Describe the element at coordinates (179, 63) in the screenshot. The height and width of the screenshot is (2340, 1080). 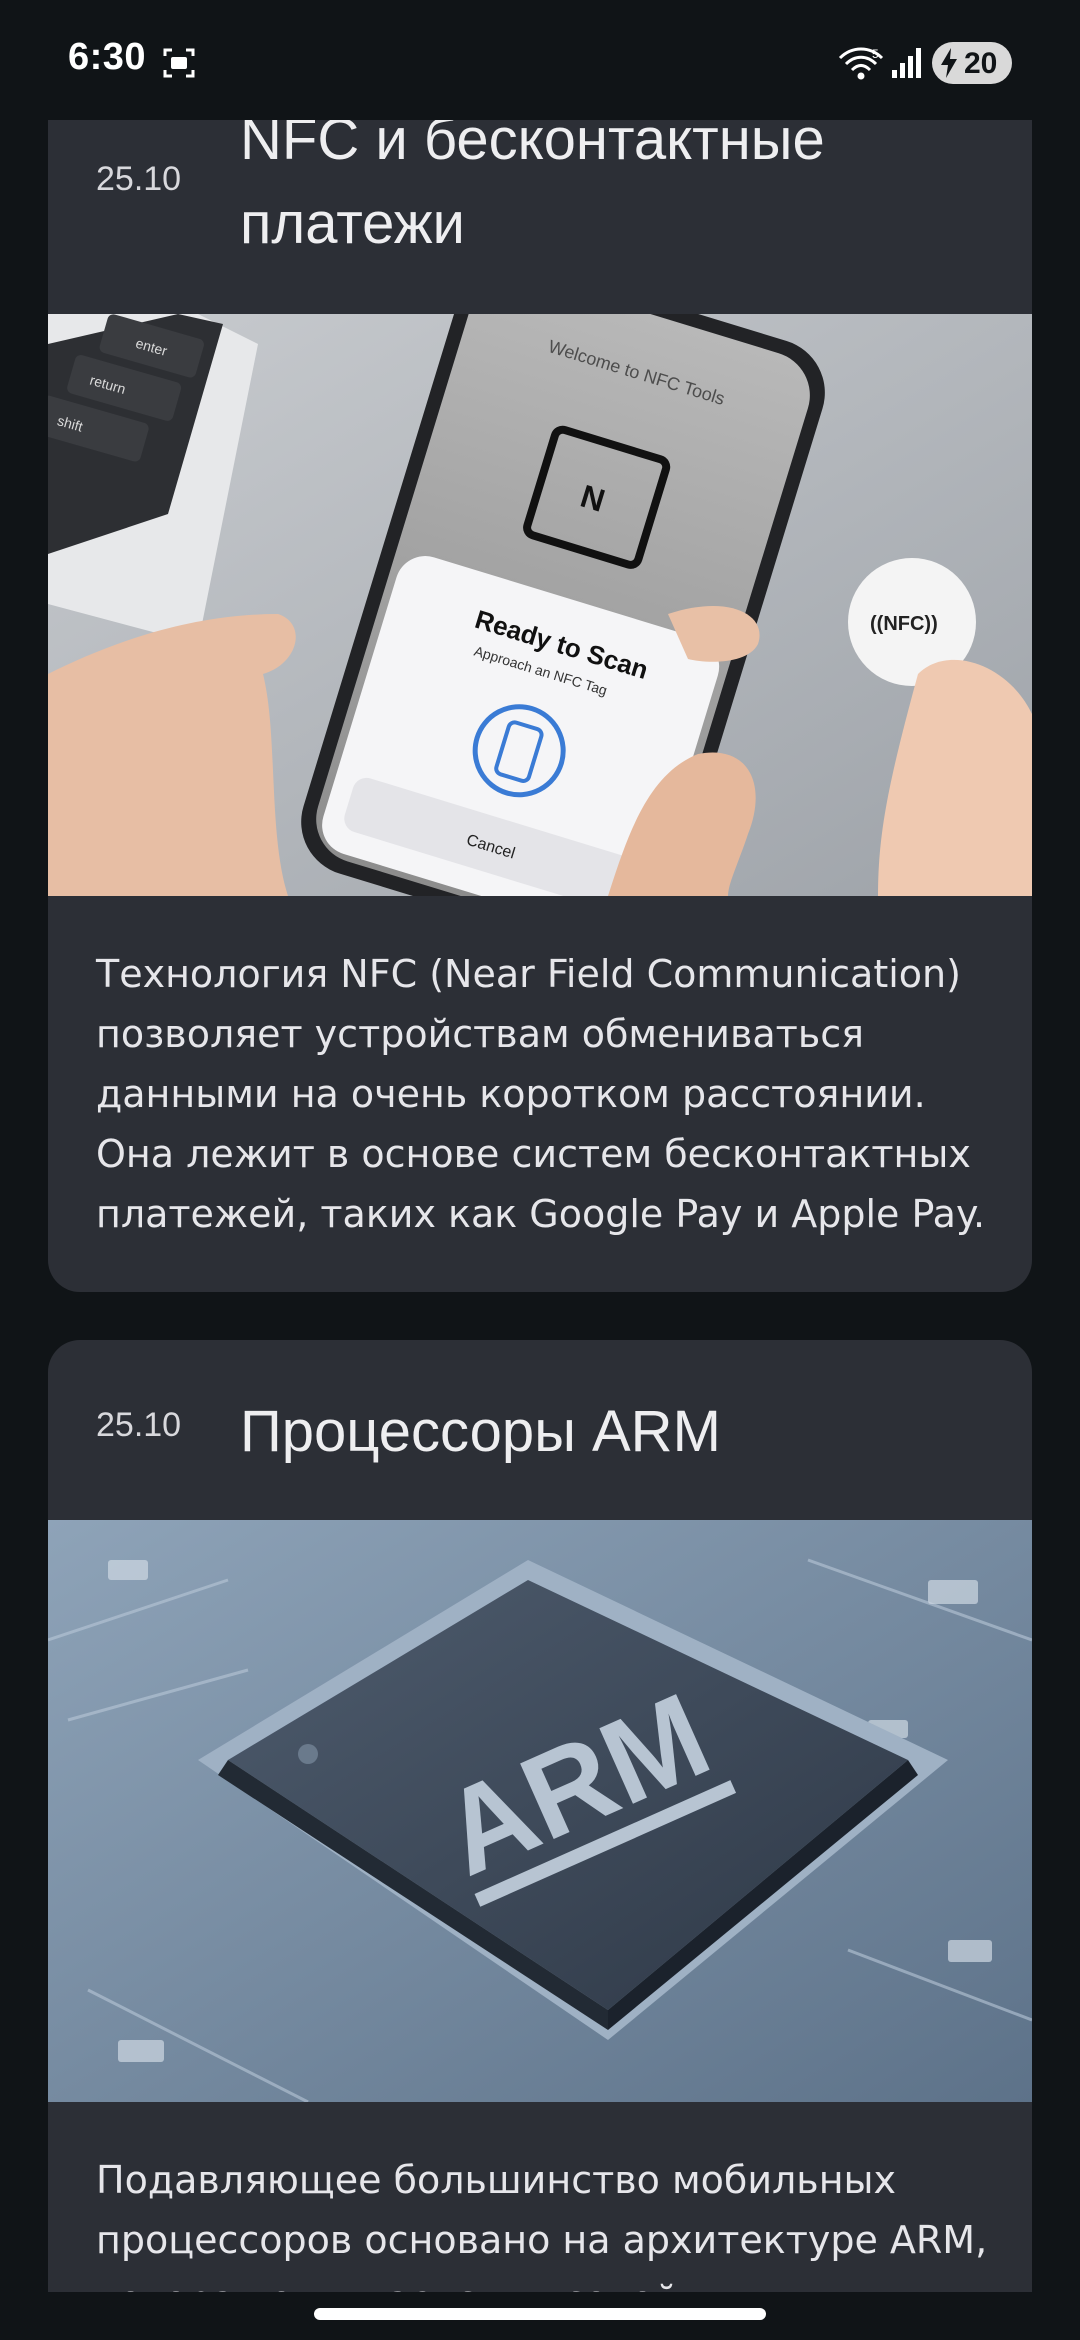
I see `screenshot-icon` at that location.